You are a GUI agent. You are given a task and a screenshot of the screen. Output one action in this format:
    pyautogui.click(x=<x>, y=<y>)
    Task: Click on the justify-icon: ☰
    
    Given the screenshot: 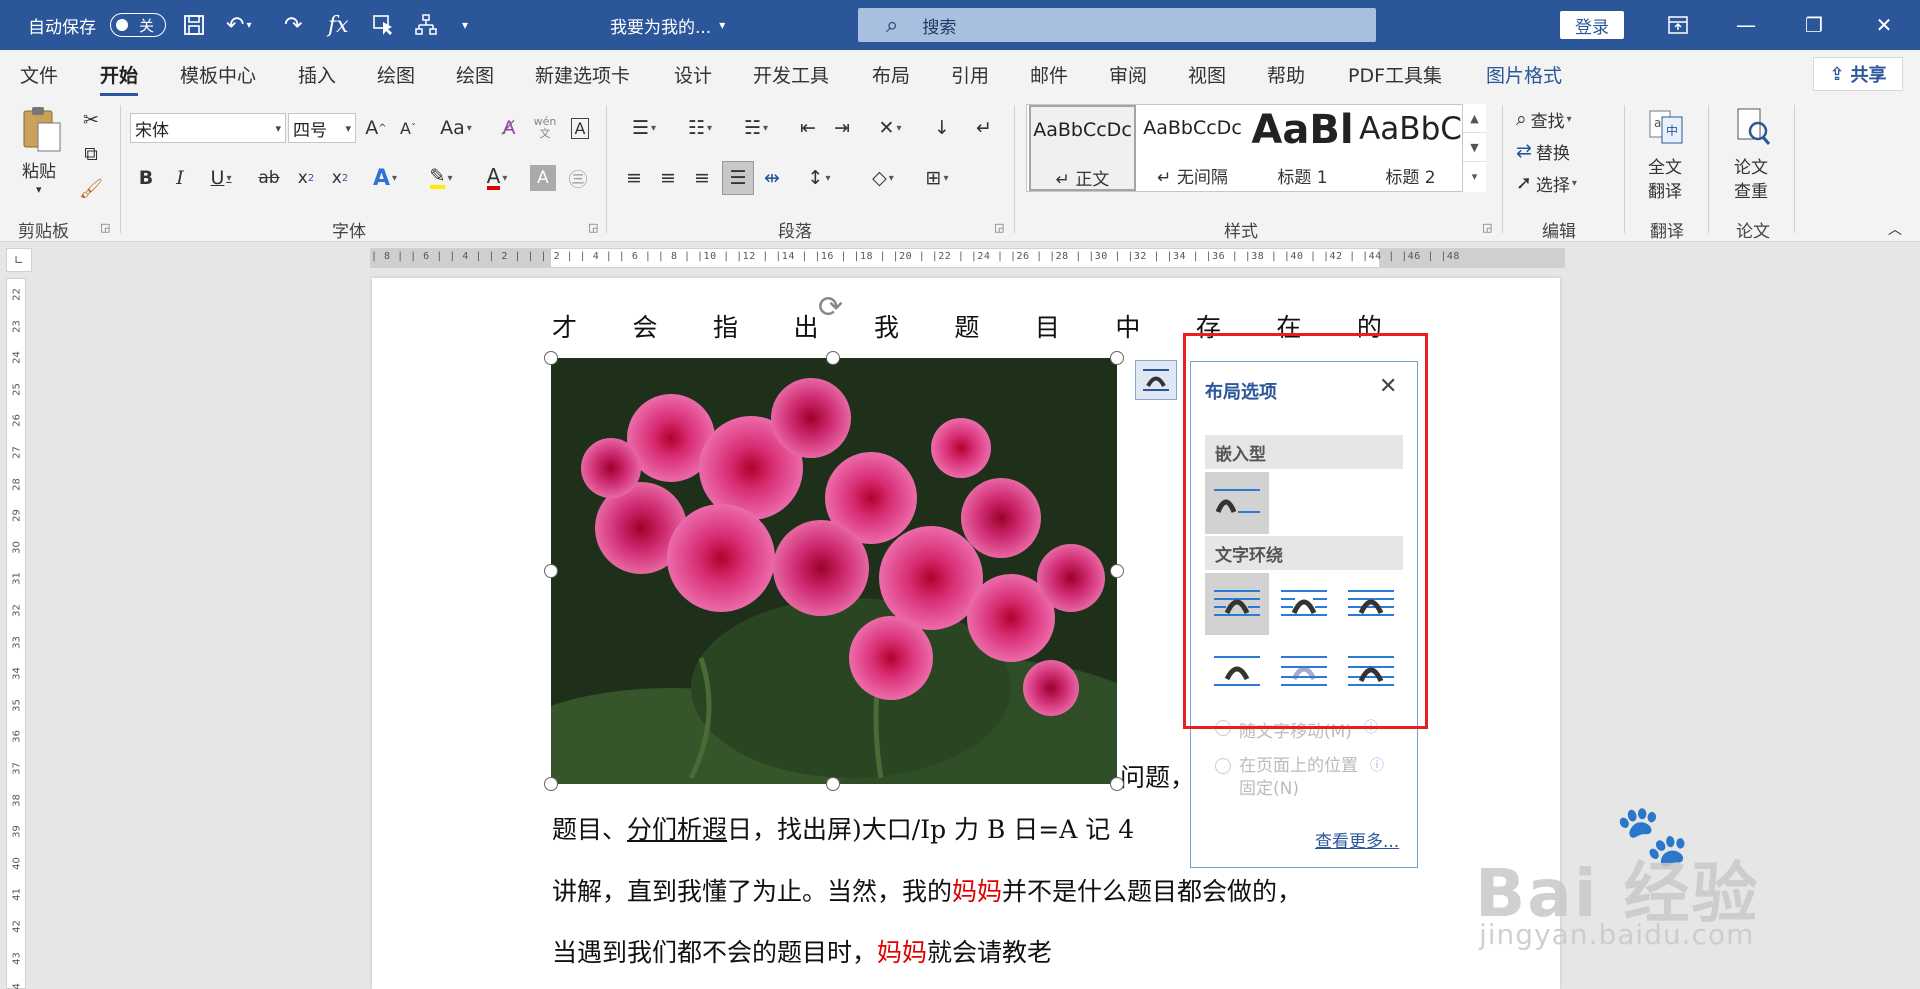 What is the action you would take?
    pyautogui.click(x=738, y=178)
    